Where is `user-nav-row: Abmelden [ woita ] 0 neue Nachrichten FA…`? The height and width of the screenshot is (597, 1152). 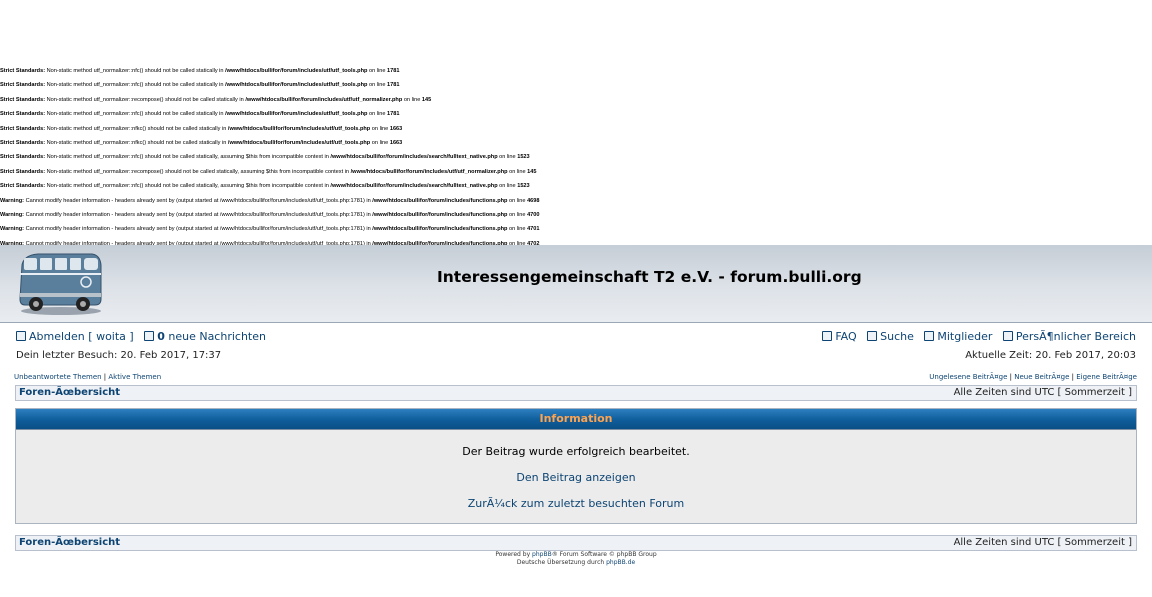 user-nav-row: Abmelden [ woita ] 0 neue Nachrichten FA… is located at coordinates (576, 336).